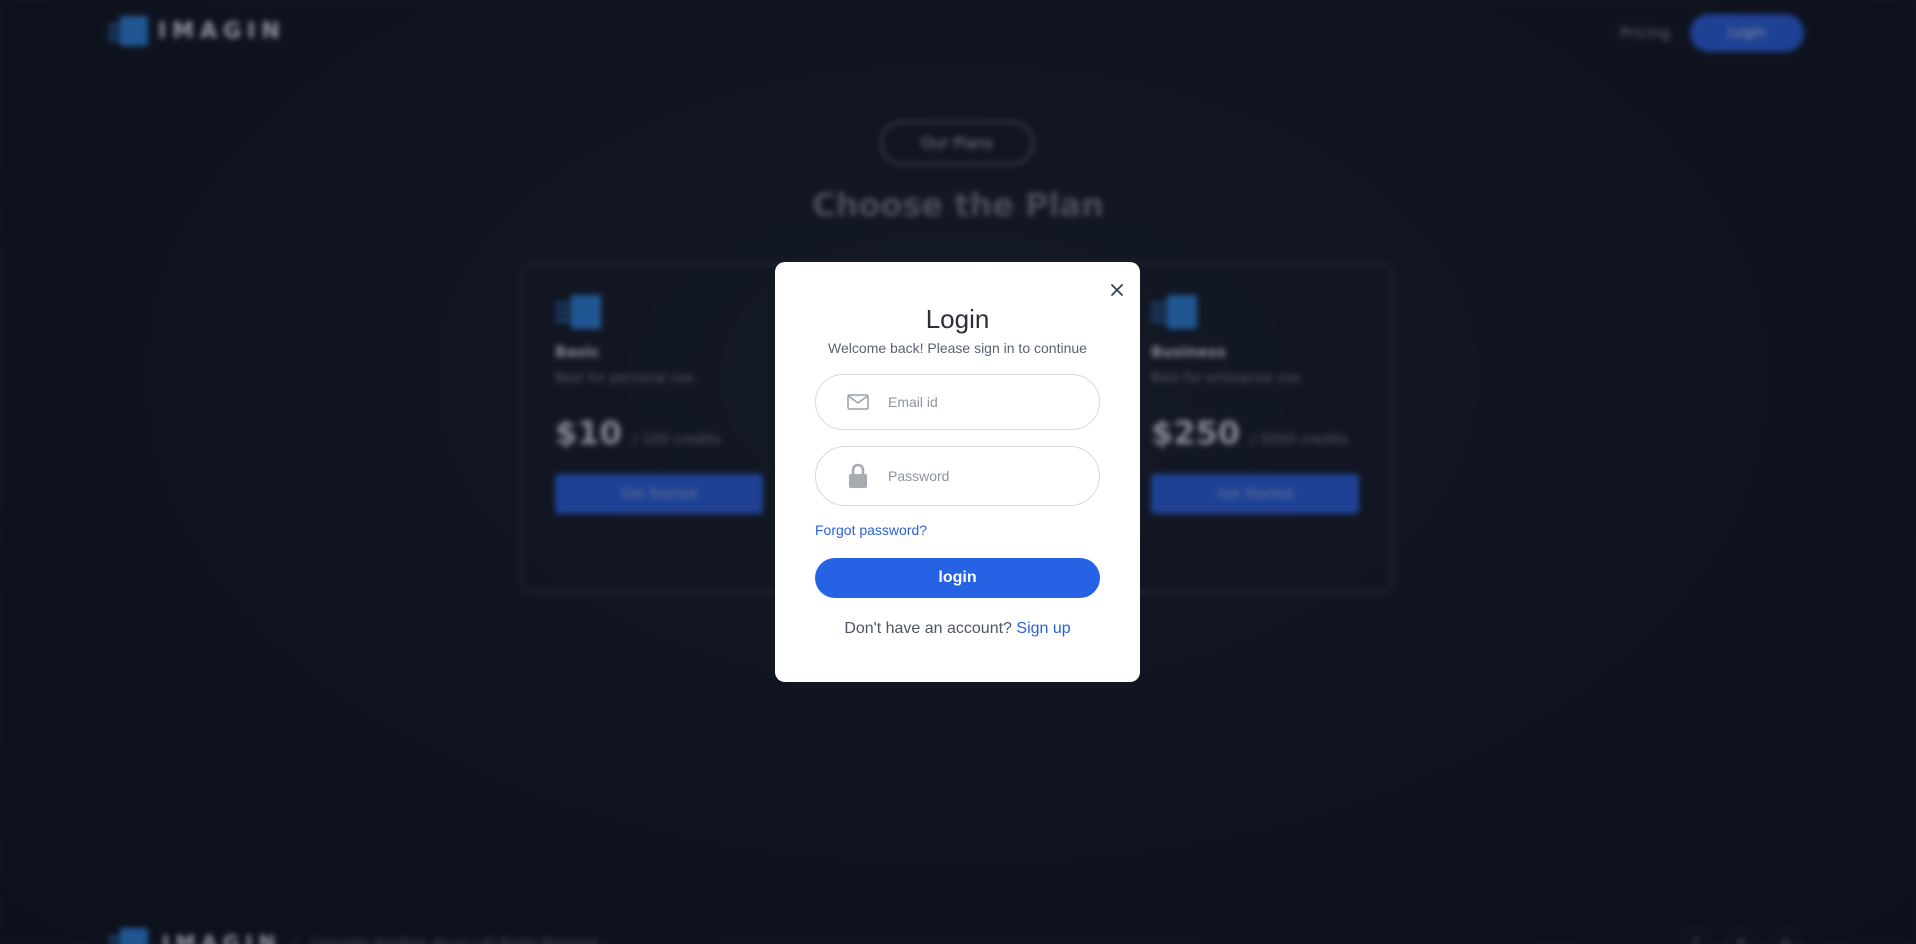 The width and height of the screenshot is (1916, 944). What do you see at coordinates (858, 402) in the screenshot?
I see `mail-icon` at bounding box center [858, 402].